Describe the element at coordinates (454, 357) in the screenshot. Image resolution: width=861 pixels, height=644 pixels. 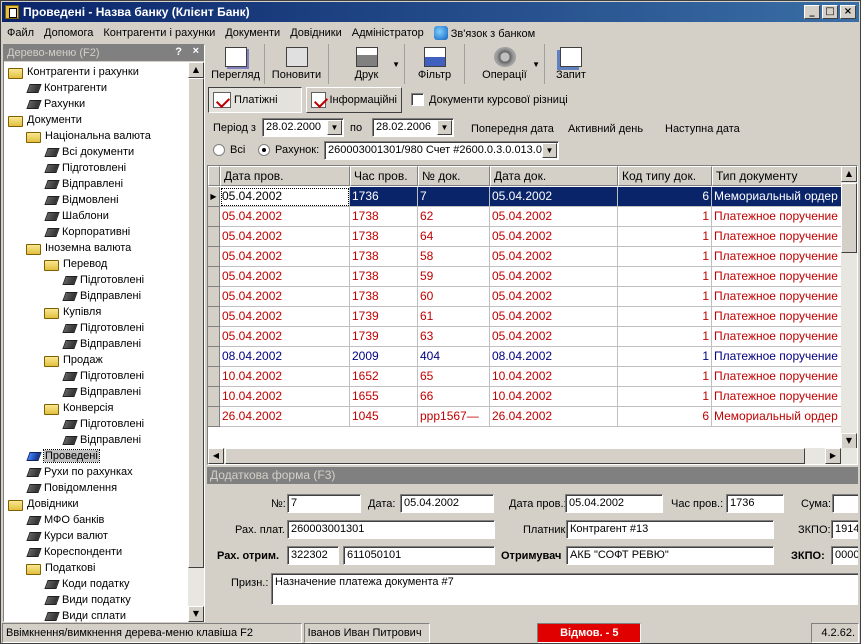
I see `table-cell: 404` at that location.